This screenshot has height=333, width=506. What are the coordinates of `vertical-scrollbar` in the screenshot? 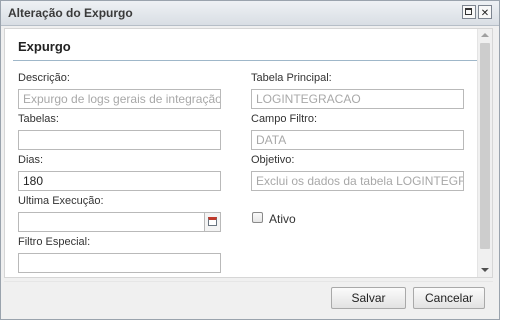 It's located at (484, 153).